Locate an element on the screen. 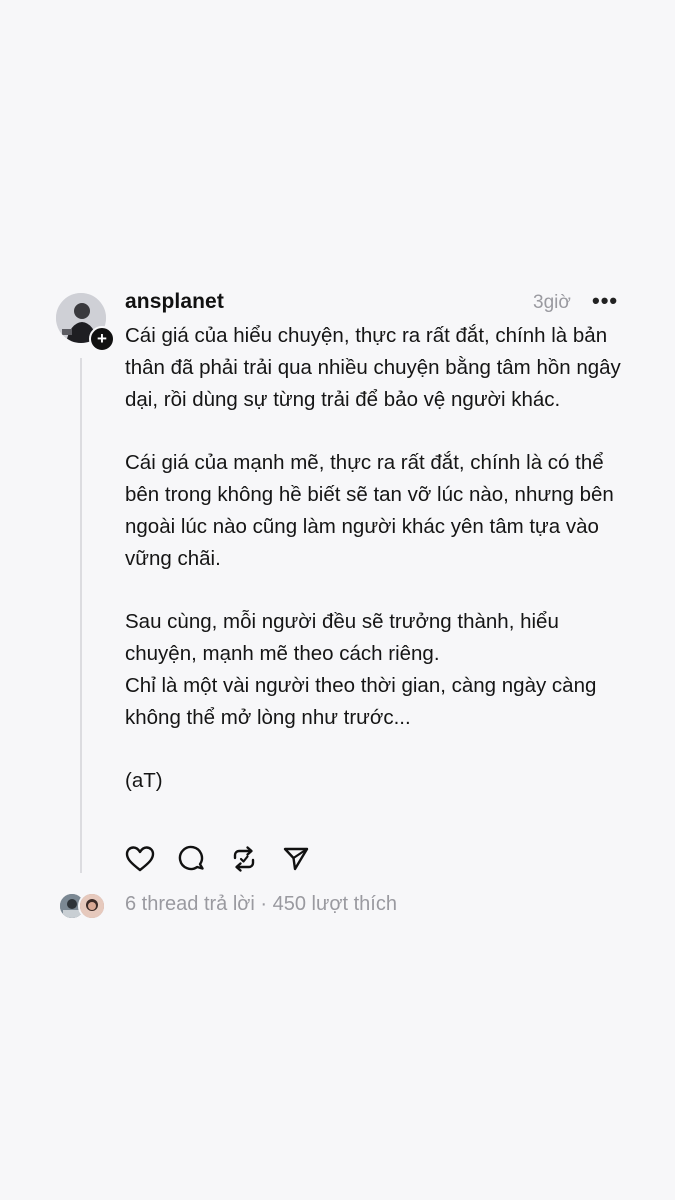  repost-icon is located at coordinates (244, 859).